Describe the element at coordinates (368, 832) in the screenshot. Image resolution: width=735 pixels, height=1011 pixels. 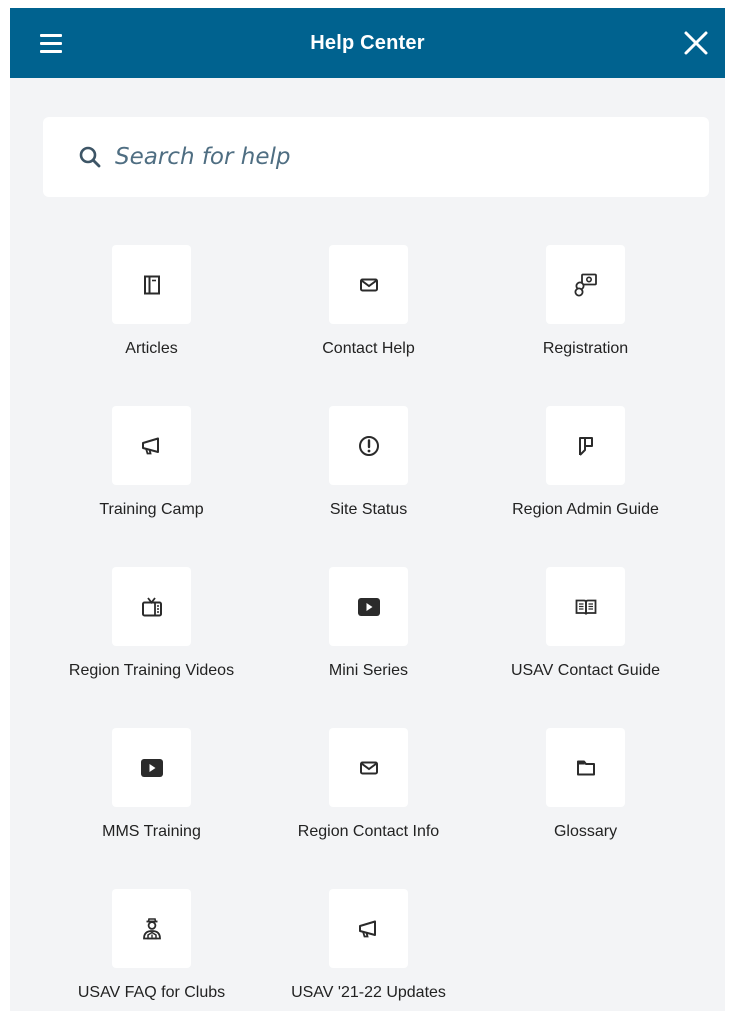
I see `help-topic-label: Region Contact Info` at that location.